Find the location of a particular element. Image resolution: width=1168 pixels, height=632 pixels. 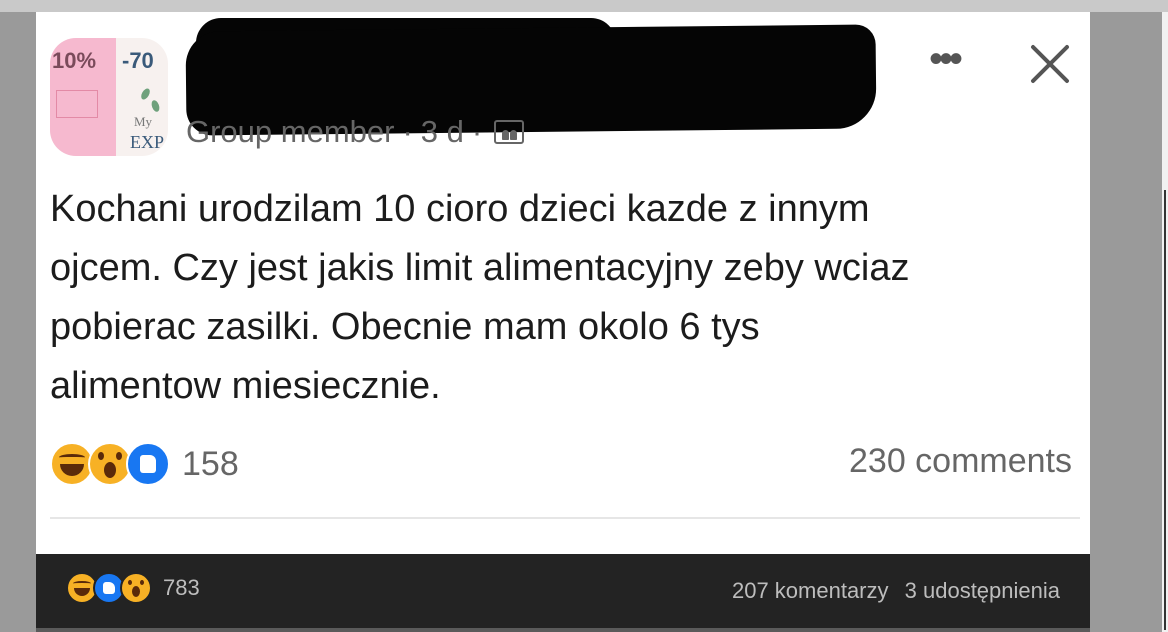

repost-stats-bar: 783 207 komentarzy 3 udostępnienia is located at coordinates (563, 593).